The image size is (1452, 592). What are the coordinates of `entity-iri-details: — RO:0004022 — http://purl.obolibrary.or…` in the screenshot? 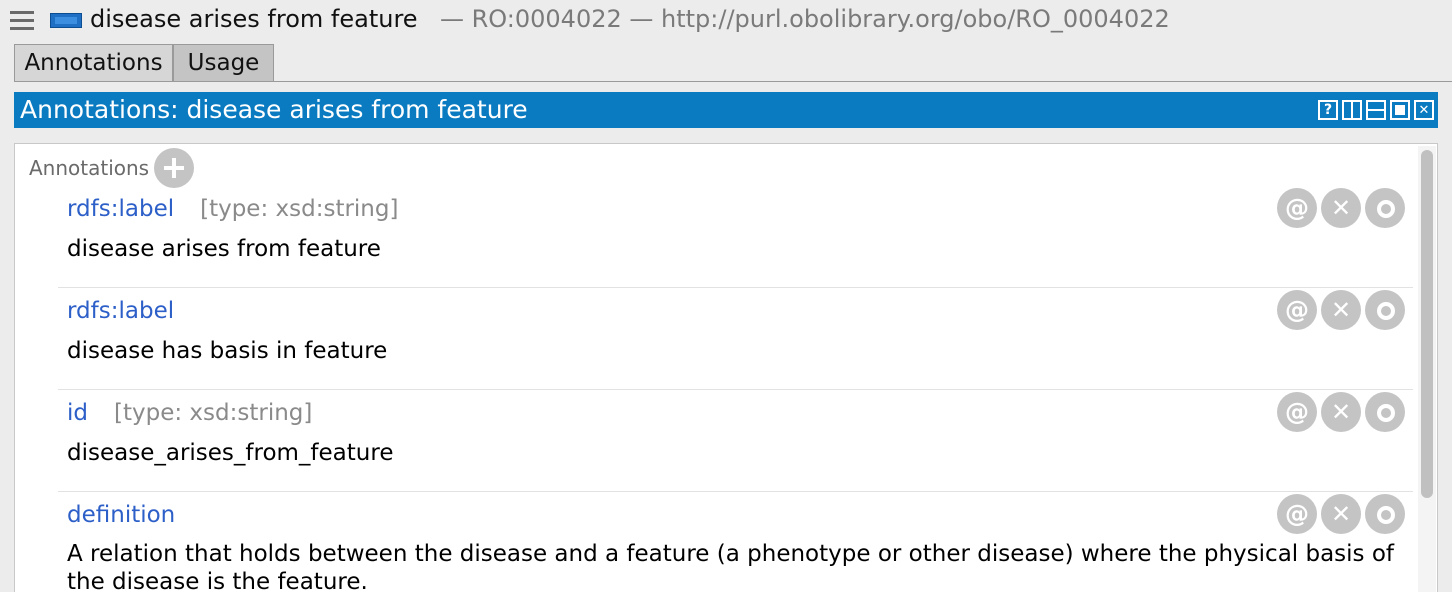 It's located at (805, 19).